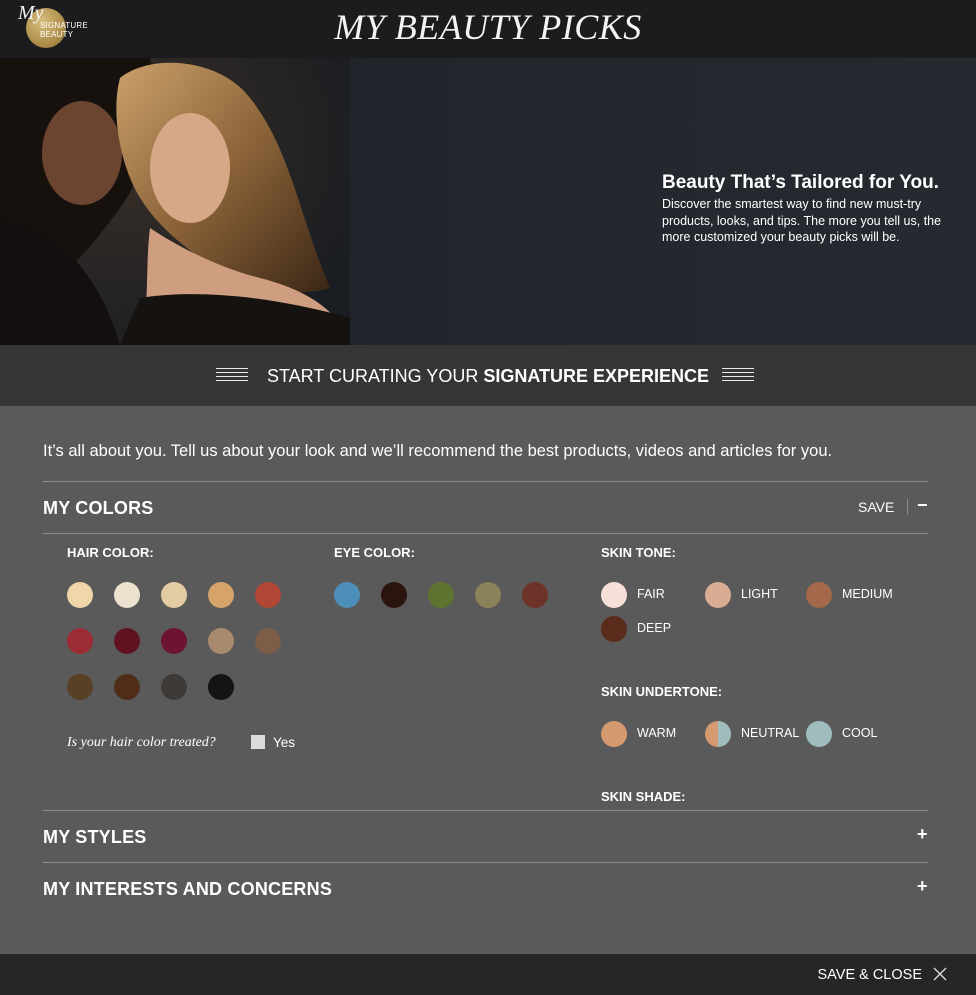  I want to click on collapse-my-colors-icon: −, so click(922, 505).